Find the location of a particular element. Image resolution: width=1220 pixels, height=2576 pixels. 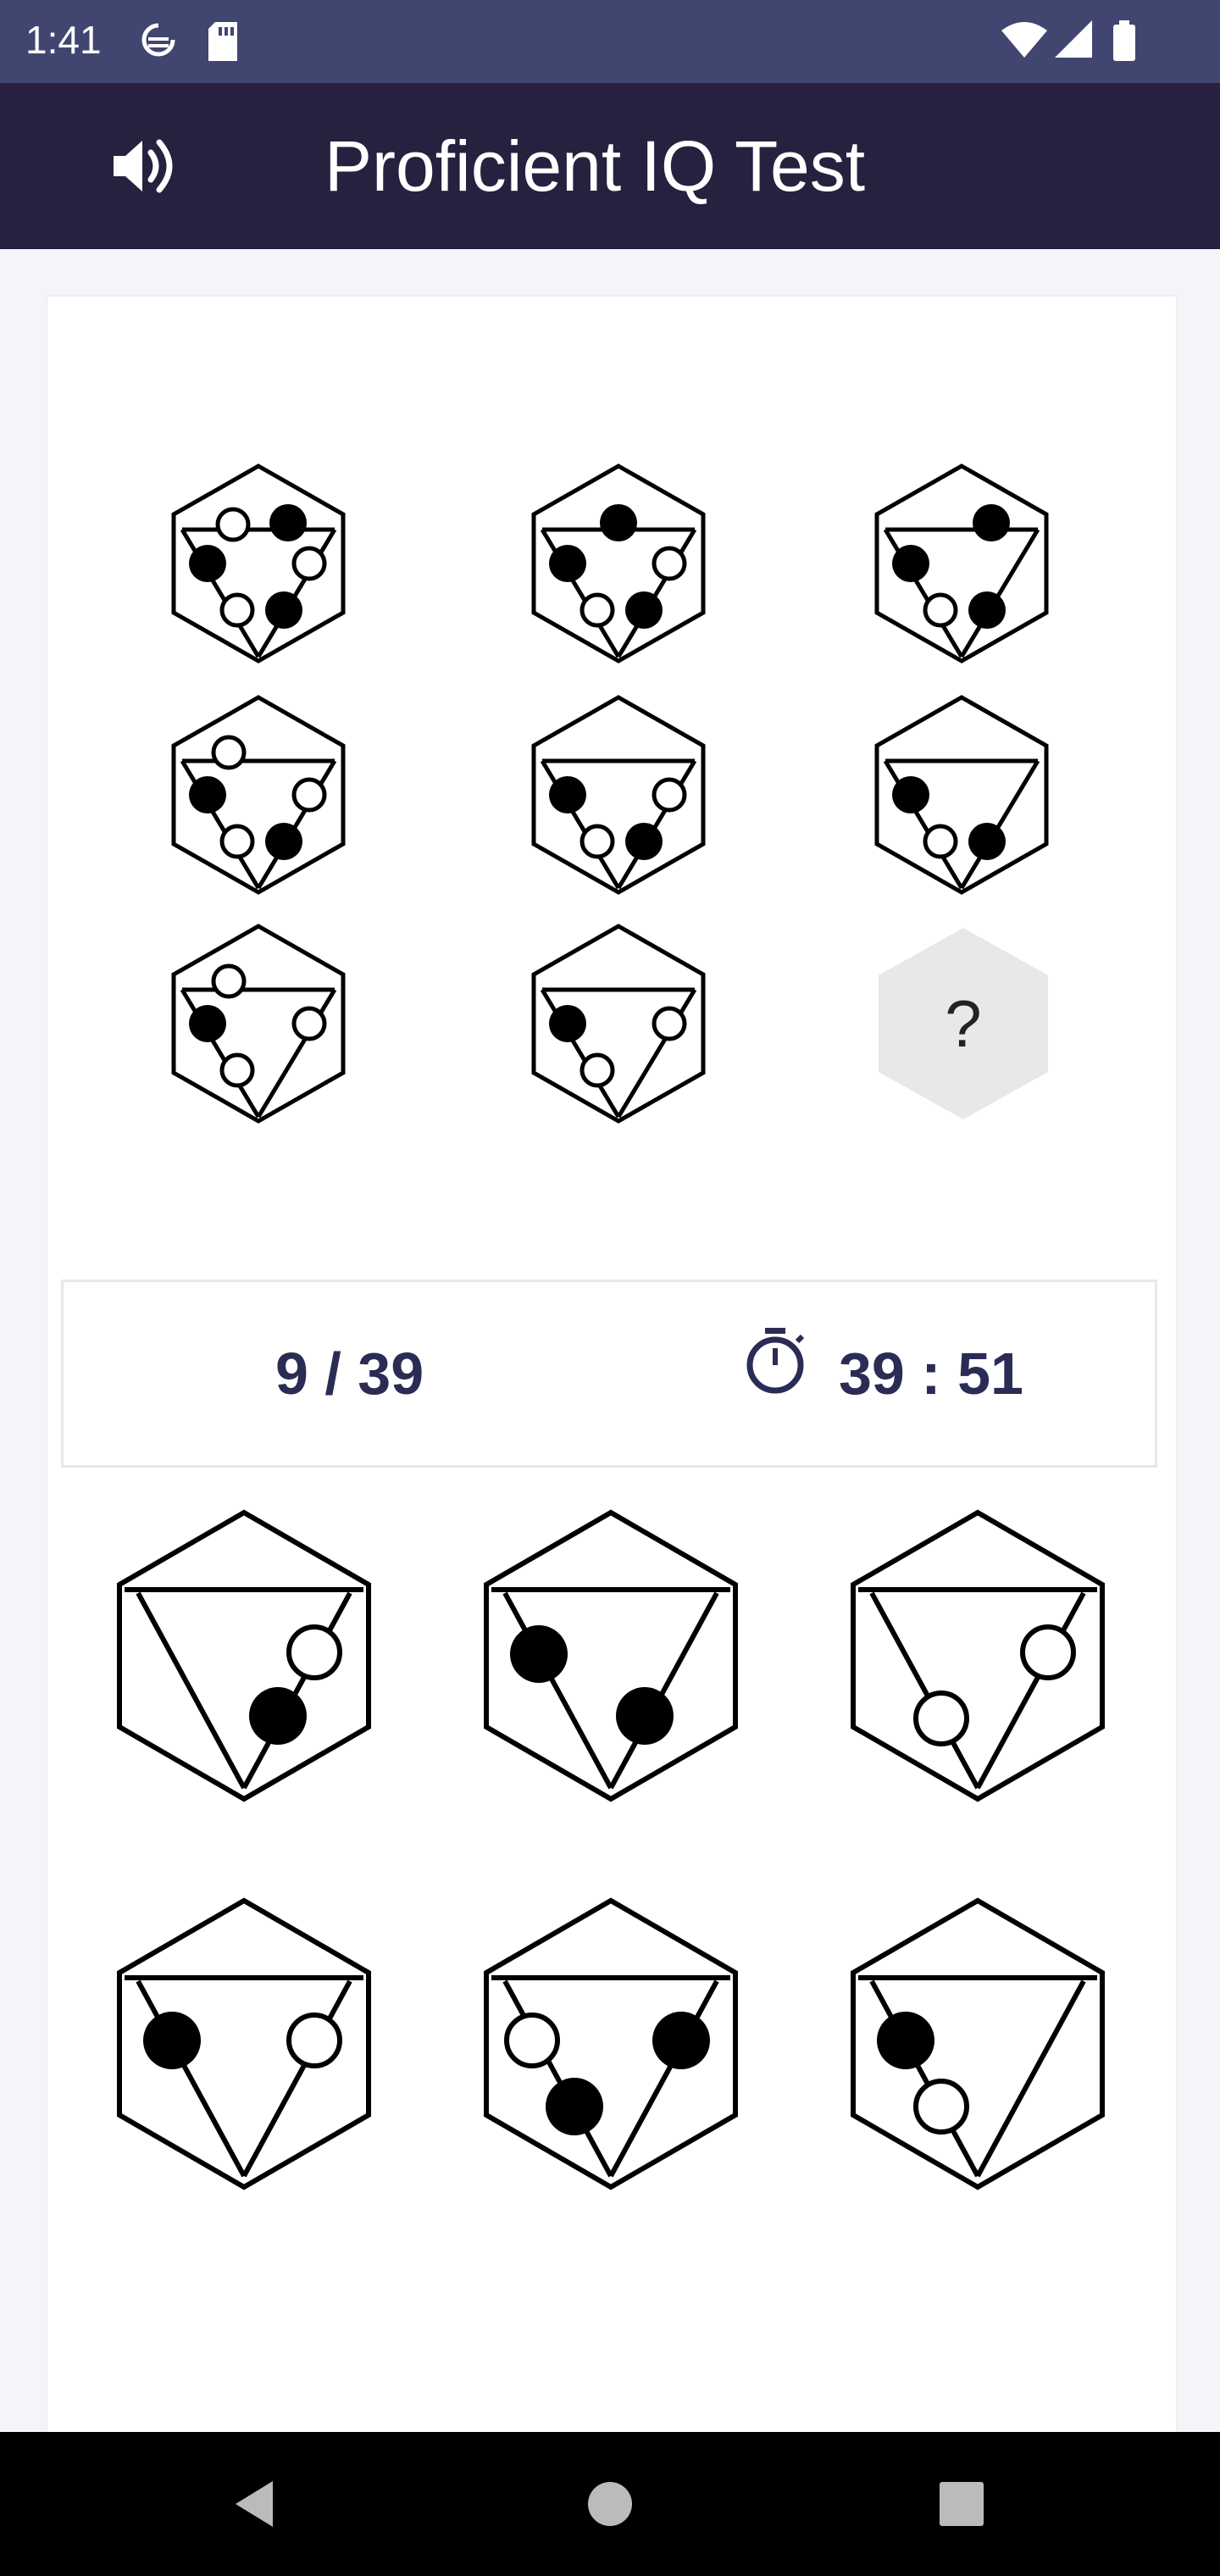

back-icon is located at coordinates (254, 2506).